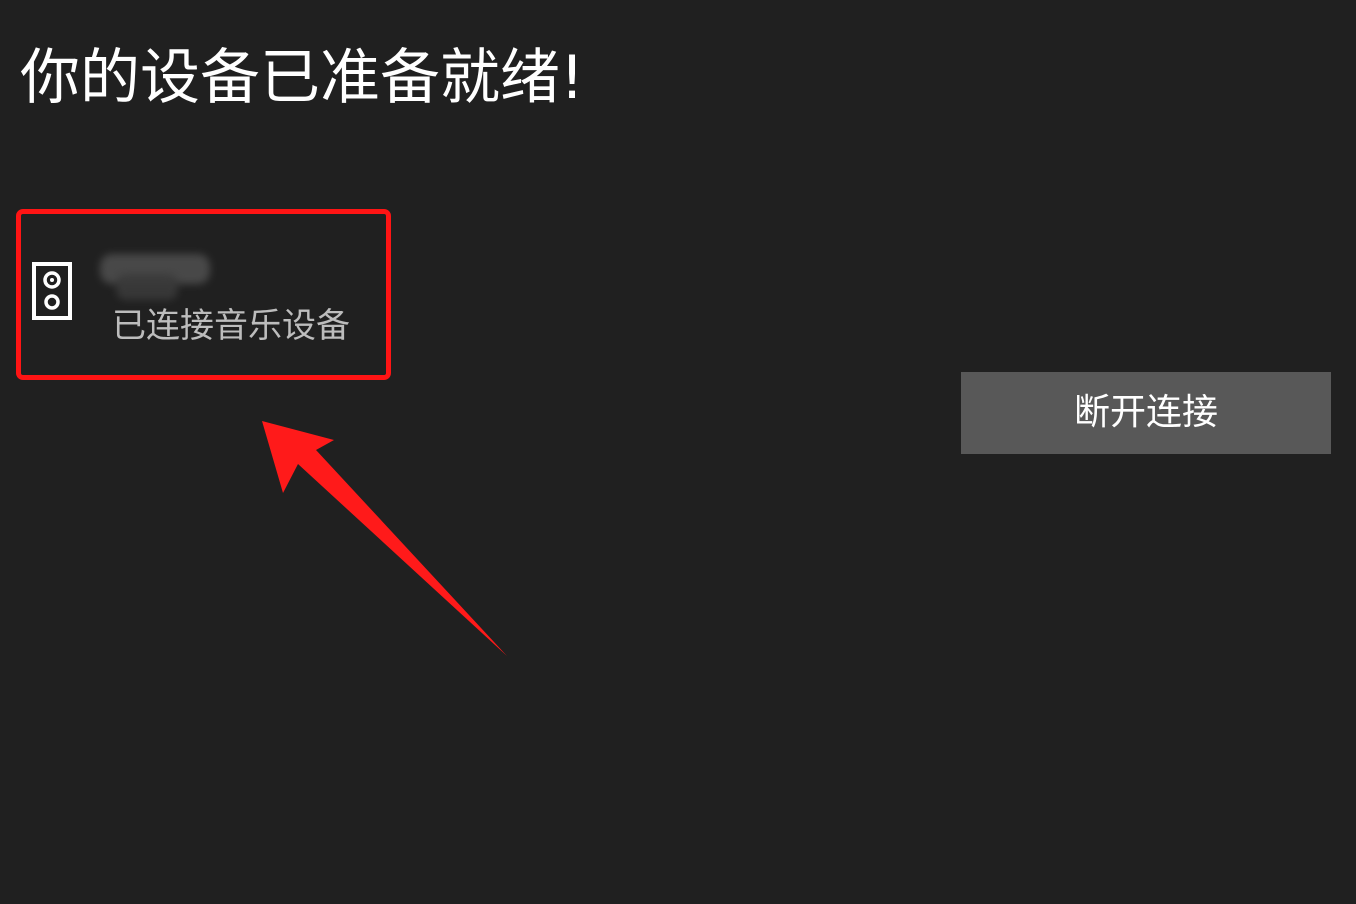 This screenshot has height=904, width=1356. What do you see at coordinates (231, 326) in the screenshot?
I see `device-status: 已连接音乐设备` at bounding box center [231, 326].